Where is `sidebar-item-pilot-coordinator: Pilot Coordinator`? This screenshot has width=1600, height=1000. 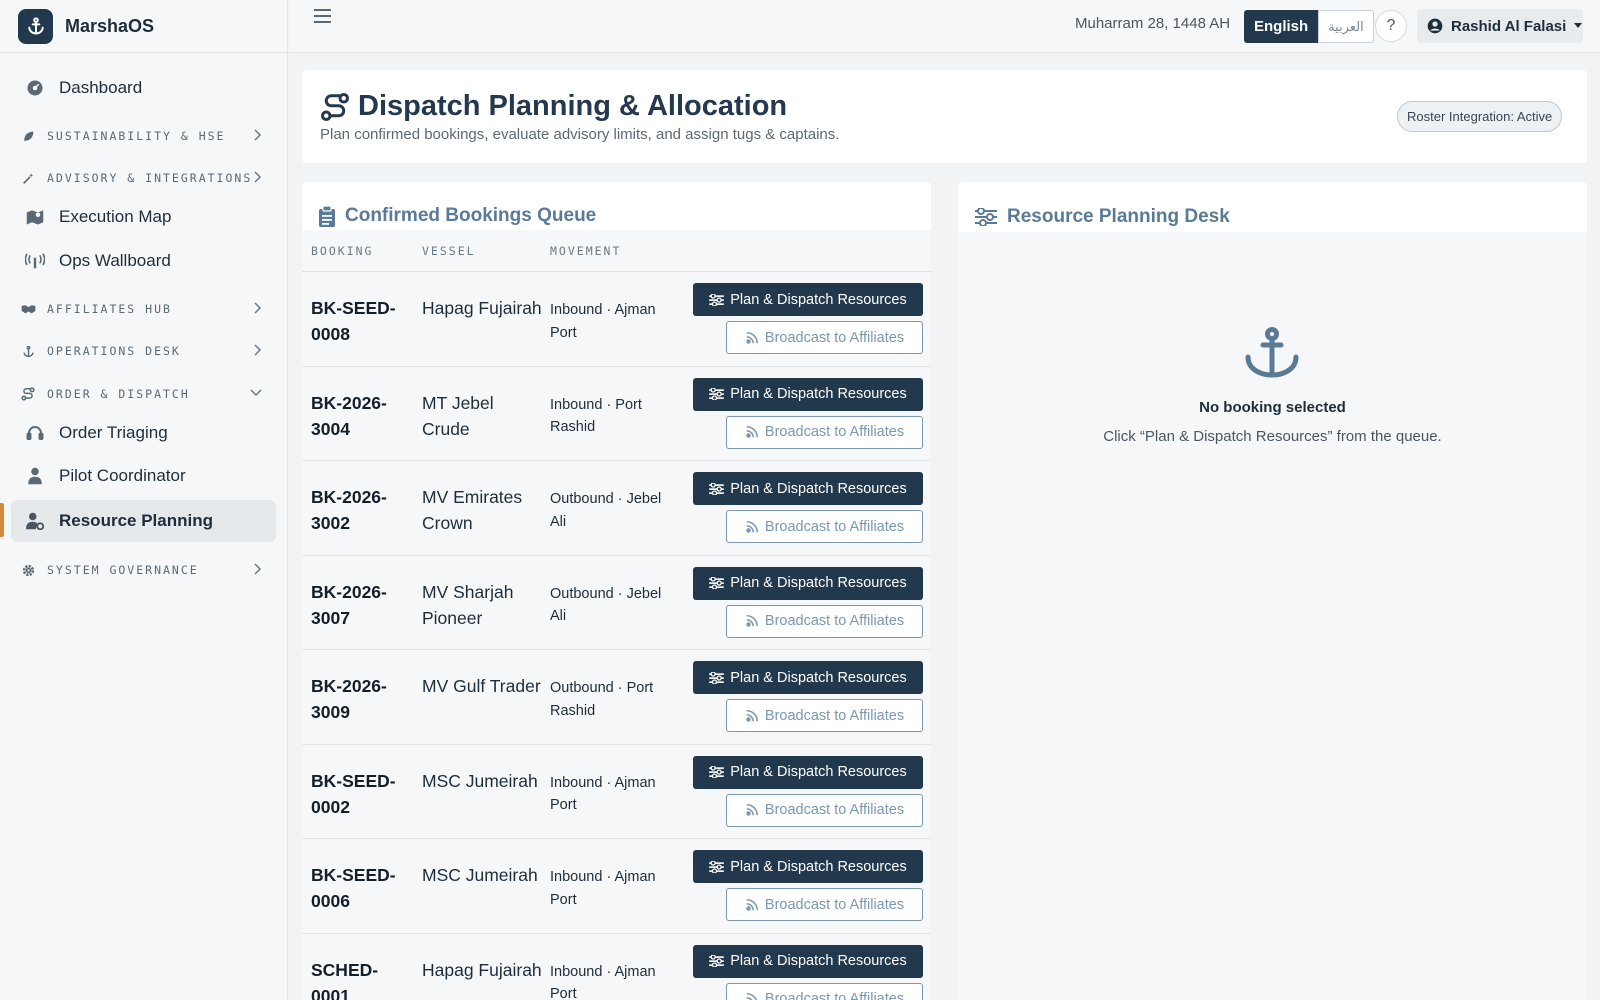 sidebar-item-pilot-coordinator: Pilot Coordinator is located at coordinates (143, 476).